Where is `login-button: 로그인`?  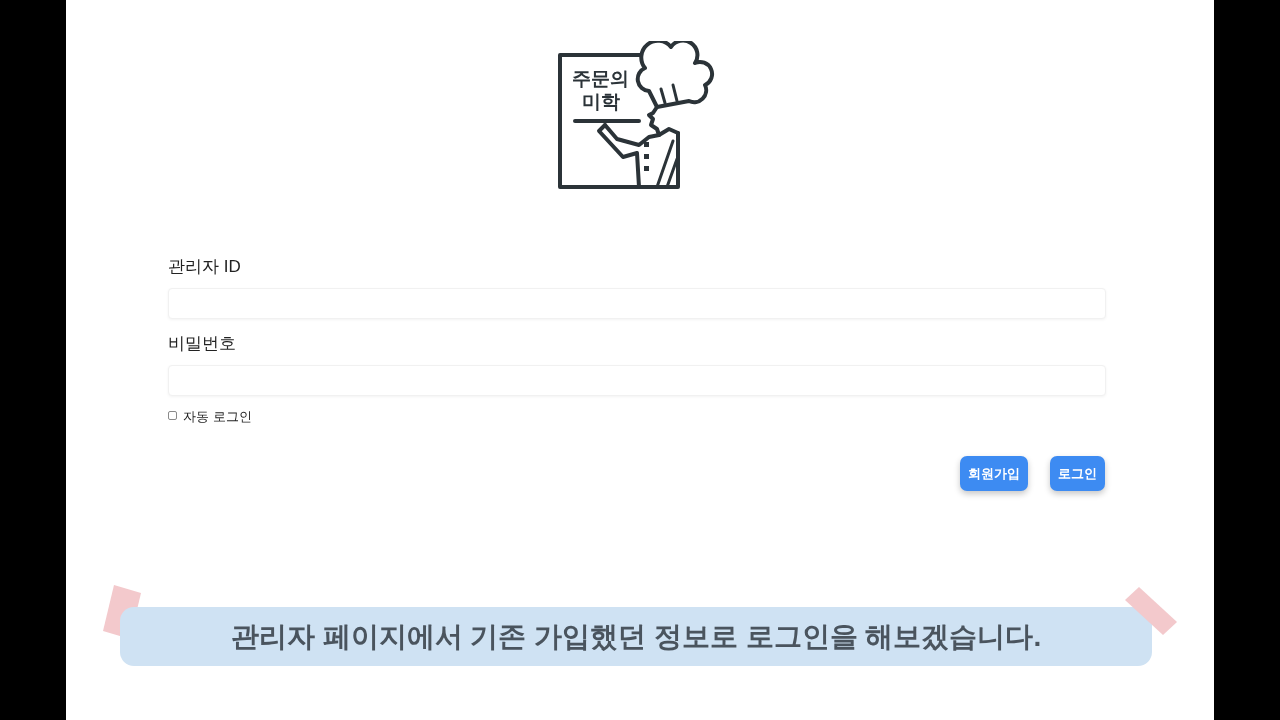
login-button: 로그인 is located at coordinates (1077, 473).